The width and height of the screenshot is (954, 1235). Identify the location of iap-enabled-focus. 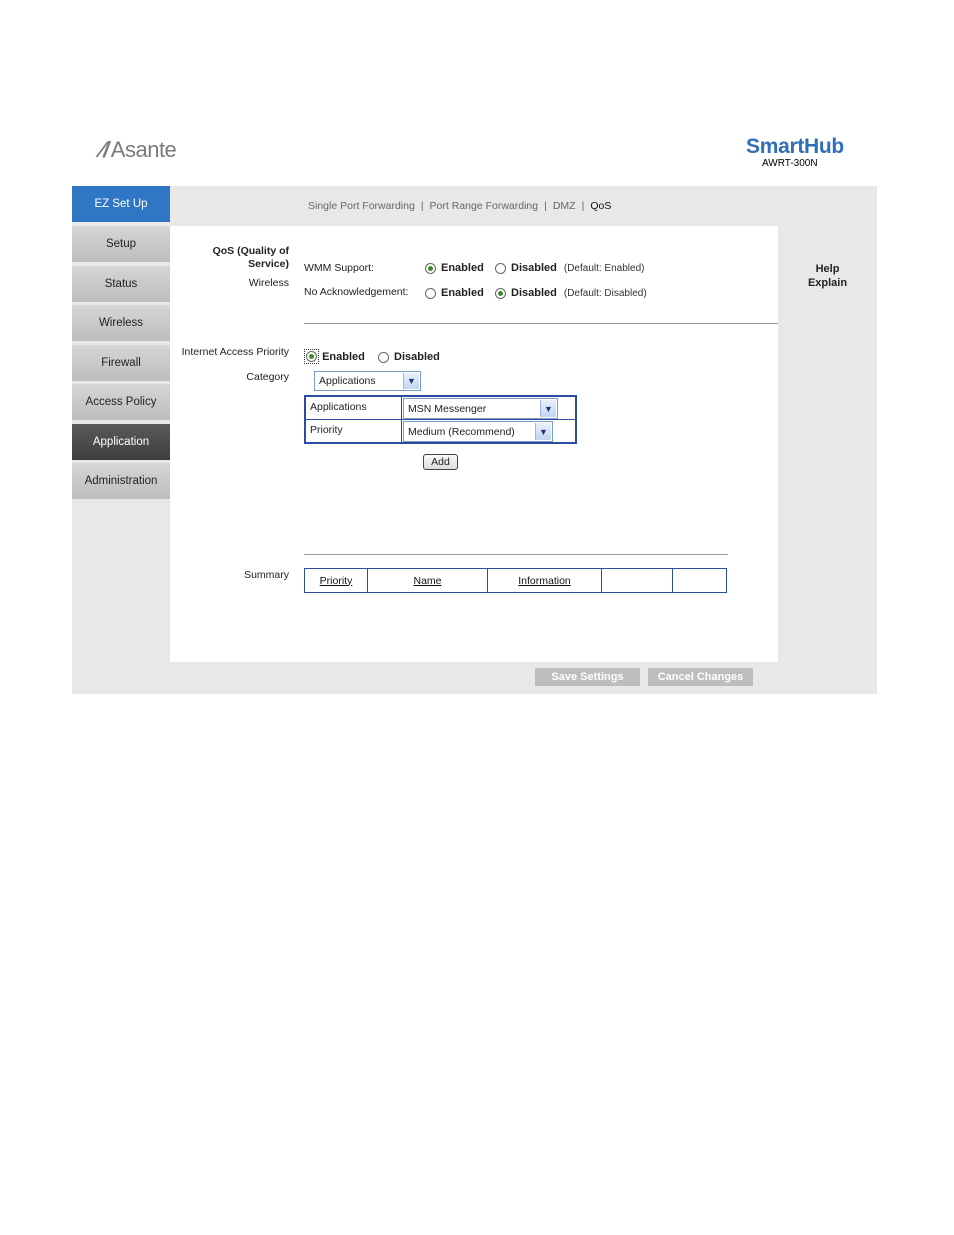
(311, 356).